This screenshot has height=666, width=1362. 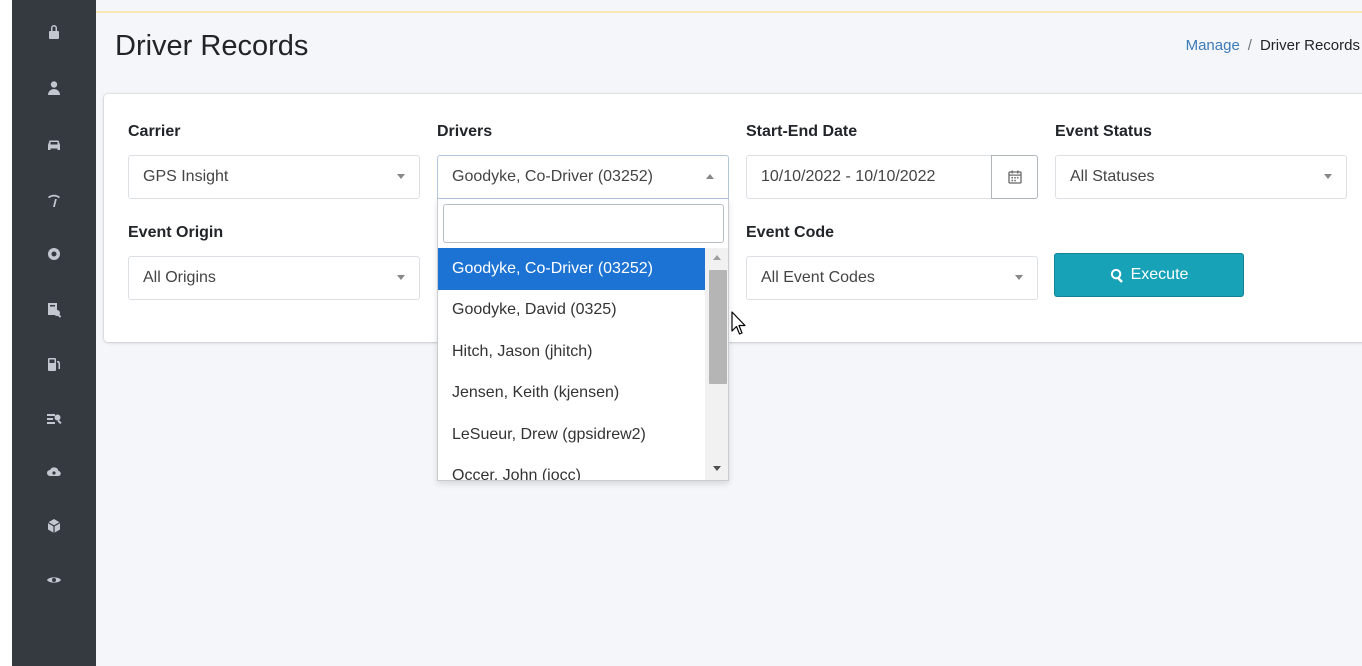 What do you see at coordinates (54, 419) in the screenshot?
I see `search-list-icon` at bounding box center [54, 419].